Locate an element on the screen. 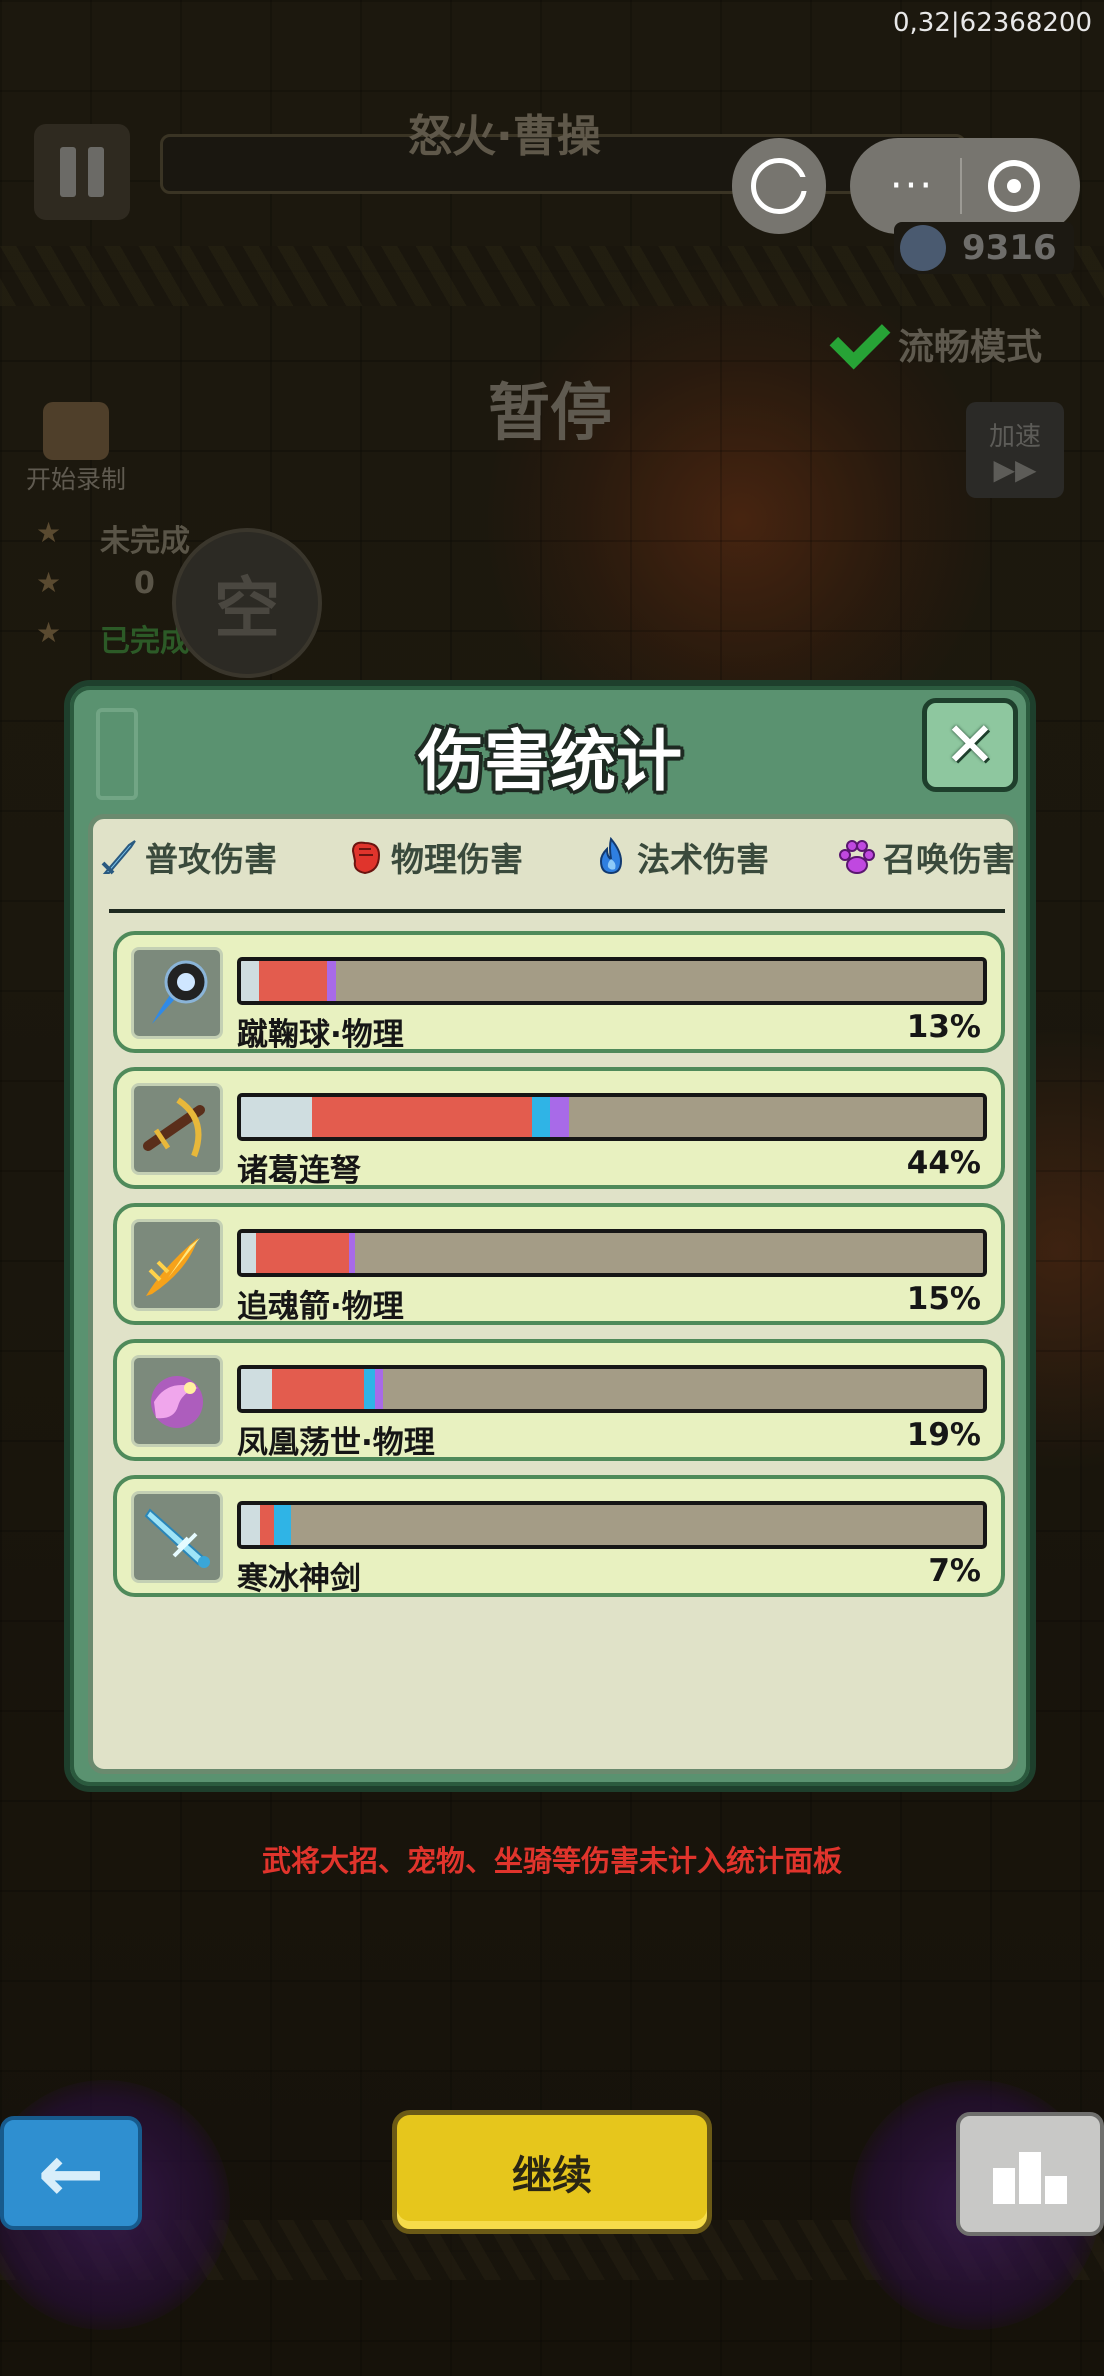 The width and height of the screenshot is (1104, 2376). weapon-name: 诸葛连弩 is located at coordinates (299, 1171).